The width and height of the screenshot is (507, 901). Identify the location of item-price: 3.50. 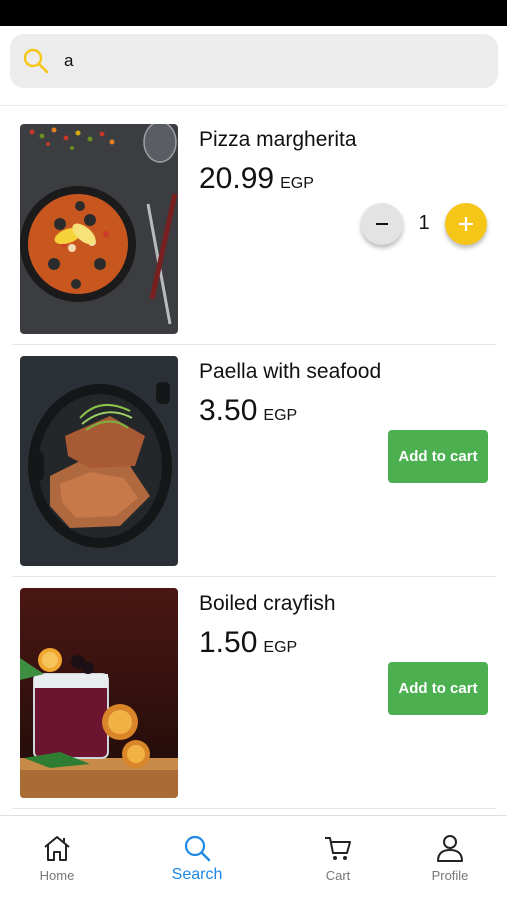
(228, 410).